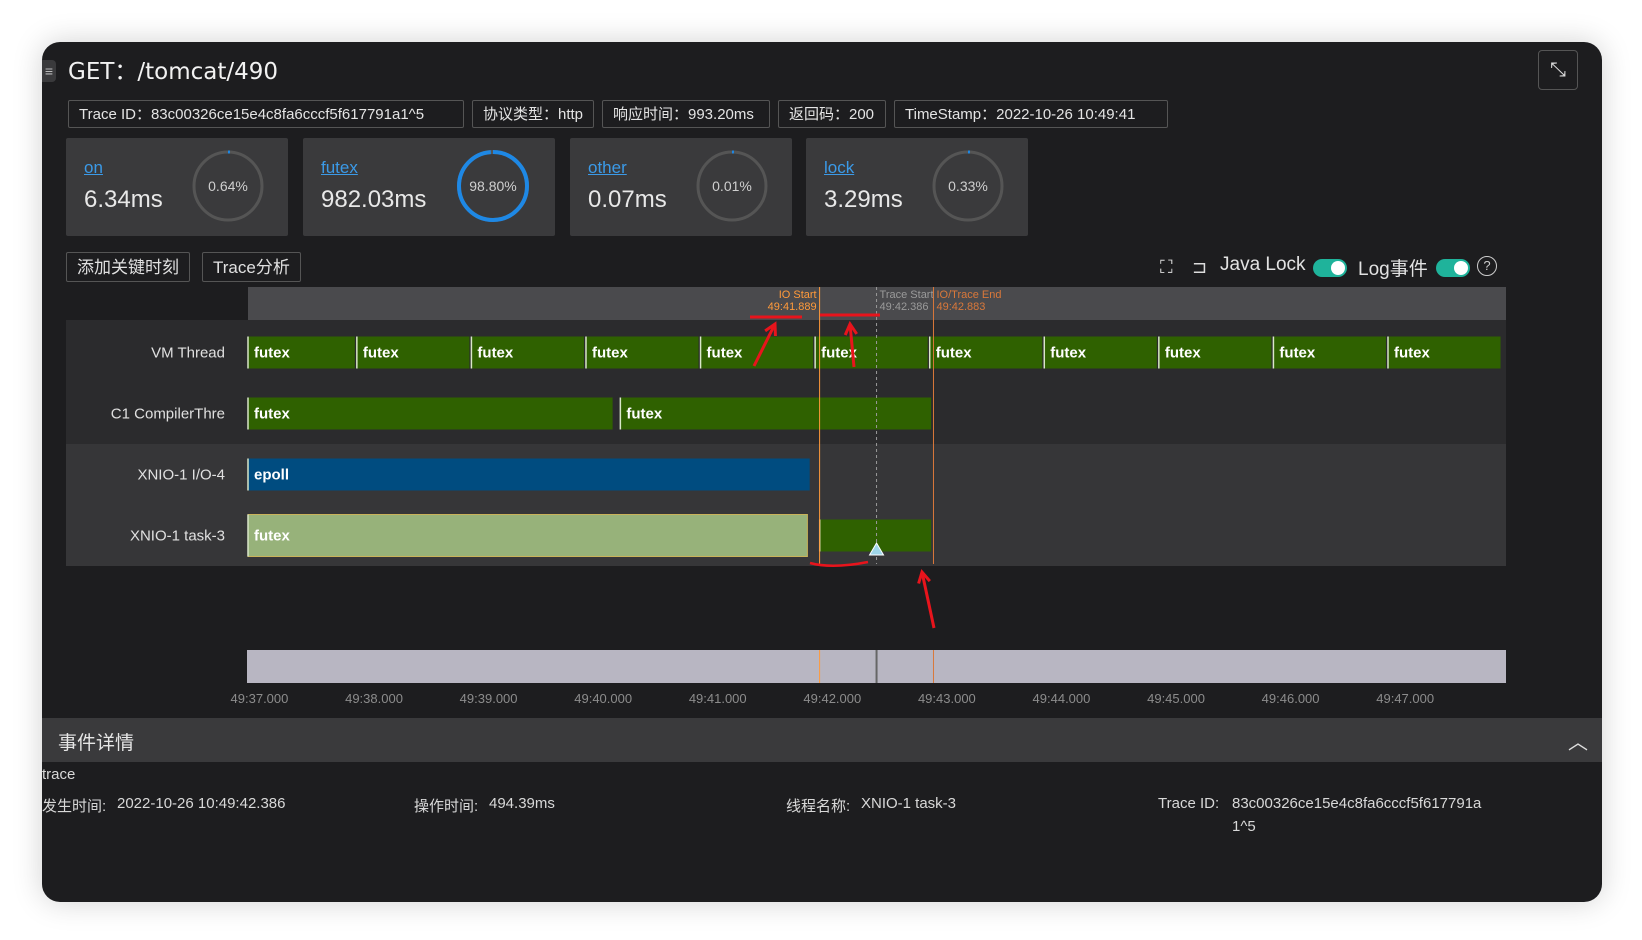  Describe the element at coordinates (168, 414) in the screenshot. I see `thread-label: C1 CompilerThre` at that location.